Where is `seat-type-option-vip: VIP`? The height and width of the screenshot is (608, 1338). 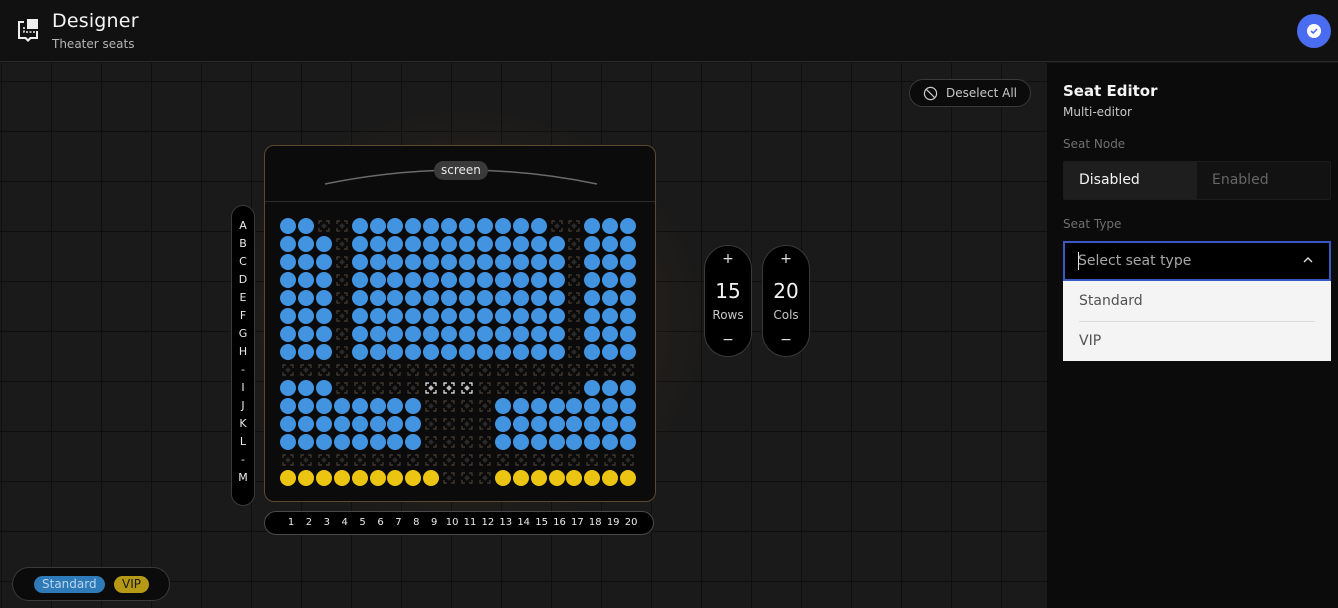 seat-type-option-vip: VIP is located at coordinates (1197, 341).